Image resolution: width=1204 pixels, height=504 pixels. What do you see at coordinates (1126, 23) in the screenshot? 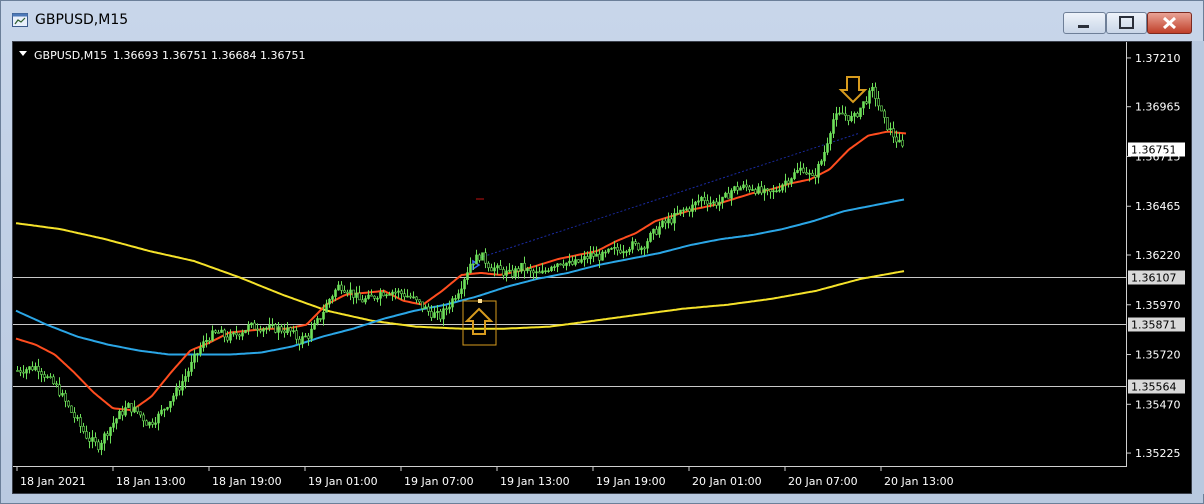
I see `maximize-button` at bounding box center [1126, 23].